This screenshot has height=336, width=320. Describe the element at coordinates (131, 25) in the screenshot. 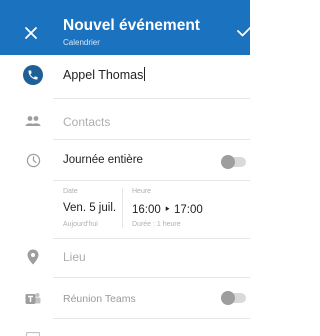

I see `page-title: Nouvel événement` at that location.